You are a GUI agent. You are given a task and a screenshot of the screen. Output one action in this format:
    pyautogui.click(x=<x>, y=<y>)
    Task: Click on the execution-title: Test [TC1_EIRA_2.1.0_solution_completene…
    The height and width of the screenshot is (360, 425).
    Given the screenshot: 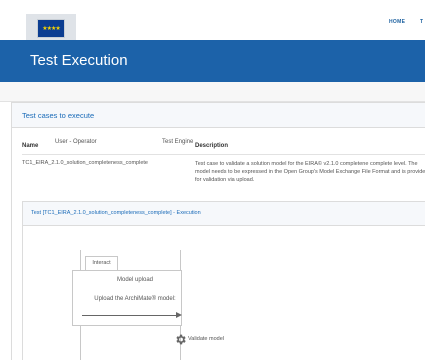 What is the action you would take?
    pyautogui.click(x=116, y=213)
    